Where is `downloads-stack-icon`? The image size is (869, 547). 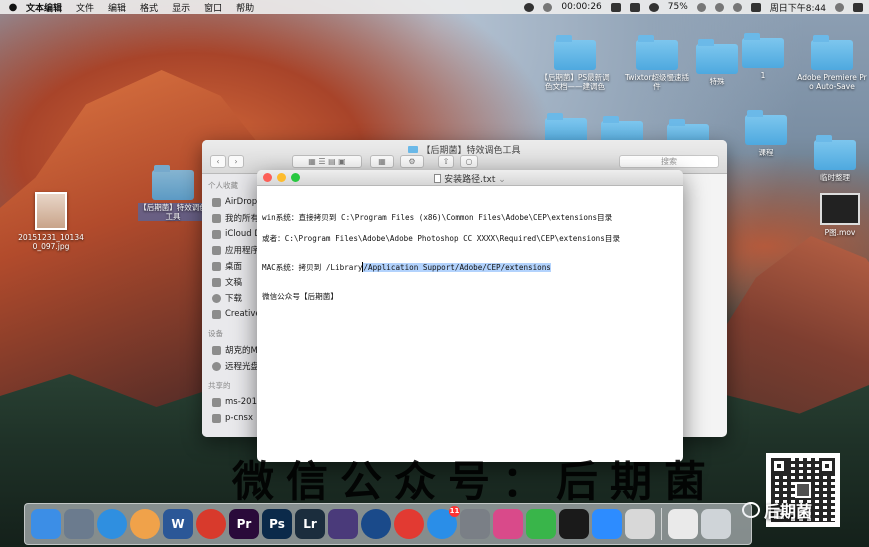
downloads-stack-icon is located at coordinates (683, 524).